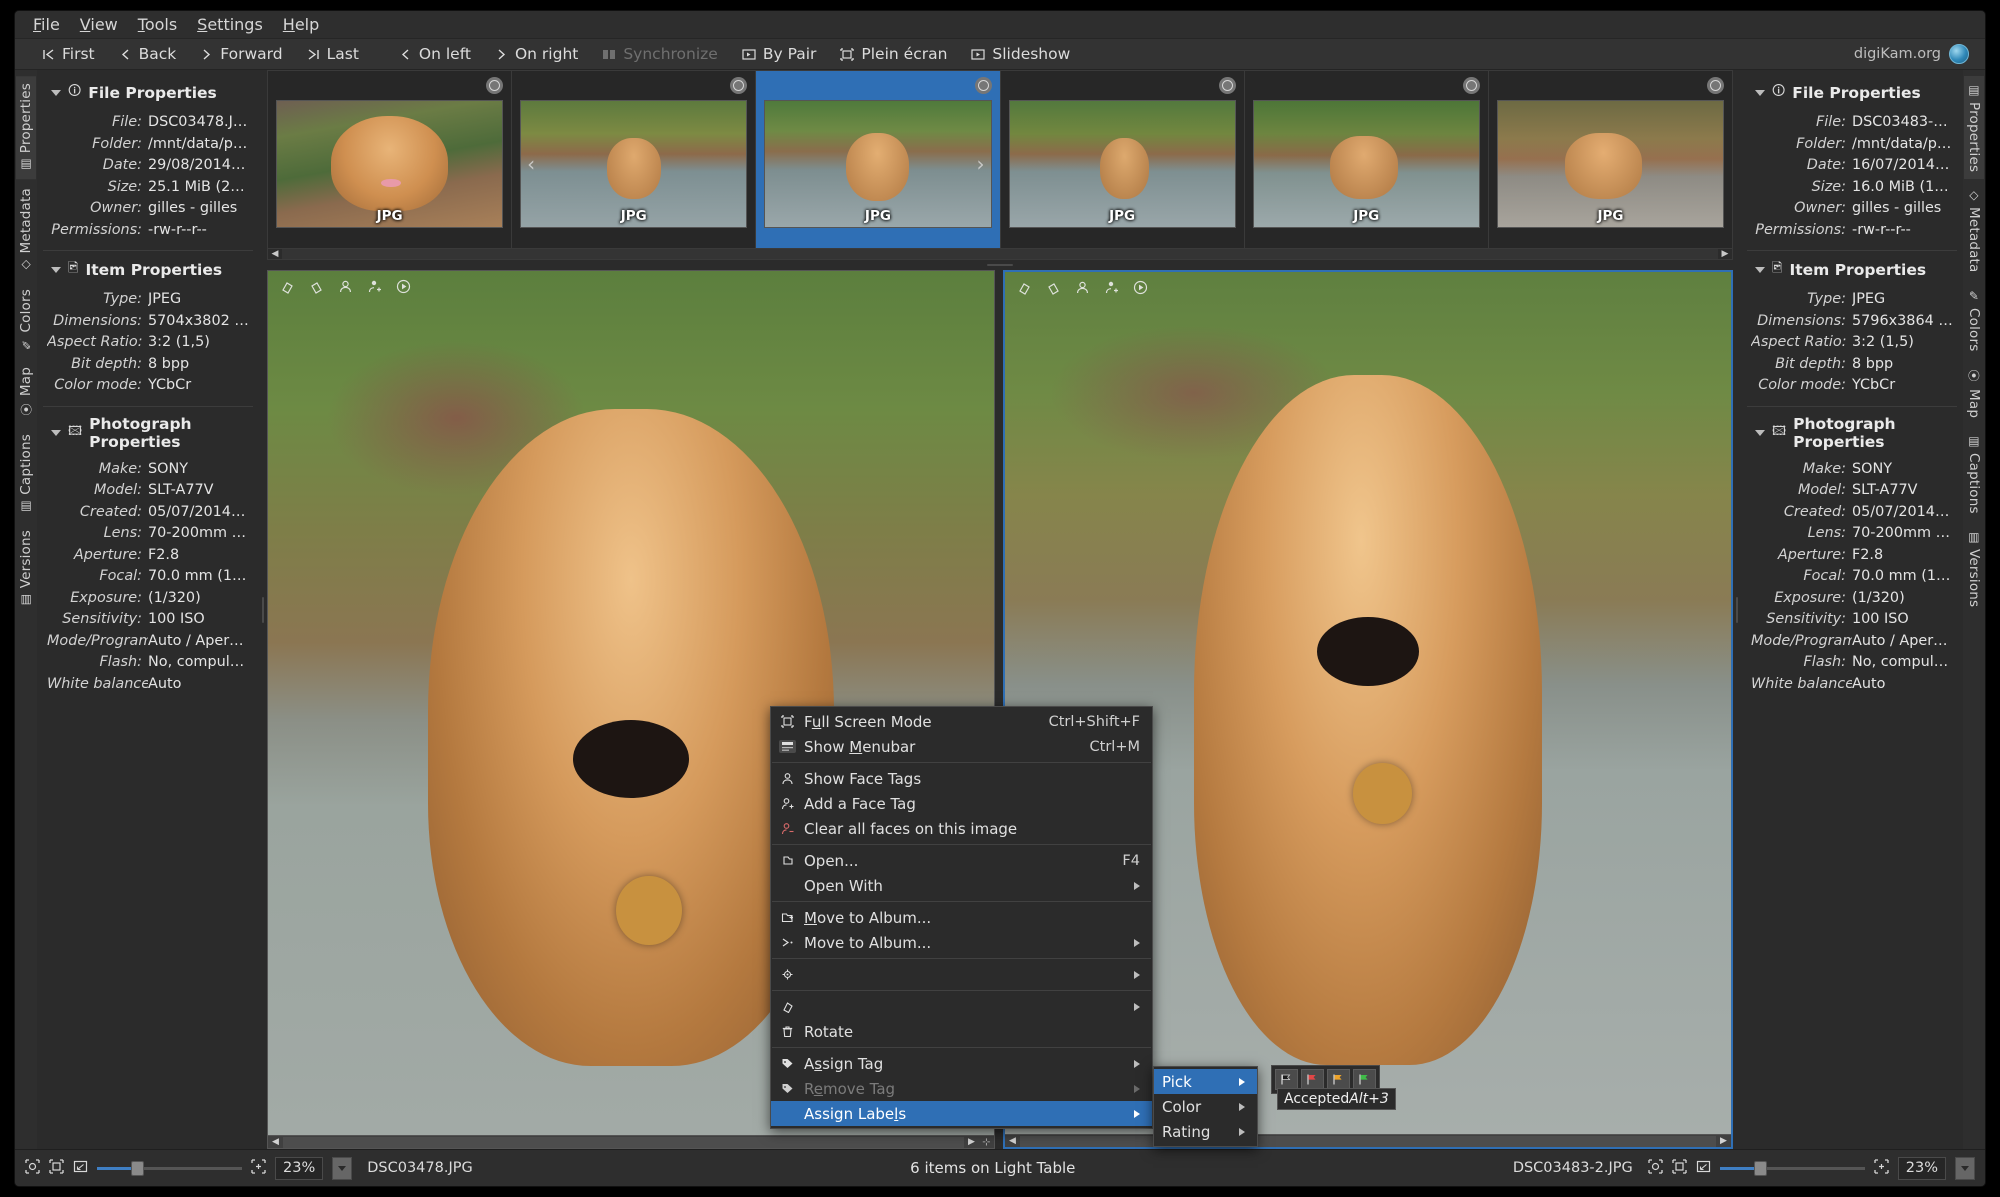  What do you see at coordinates (961, 1113) in the screenshot?
I see `menu-item-assign-labels: Assign Labels` at bounding box center [961, 1113].